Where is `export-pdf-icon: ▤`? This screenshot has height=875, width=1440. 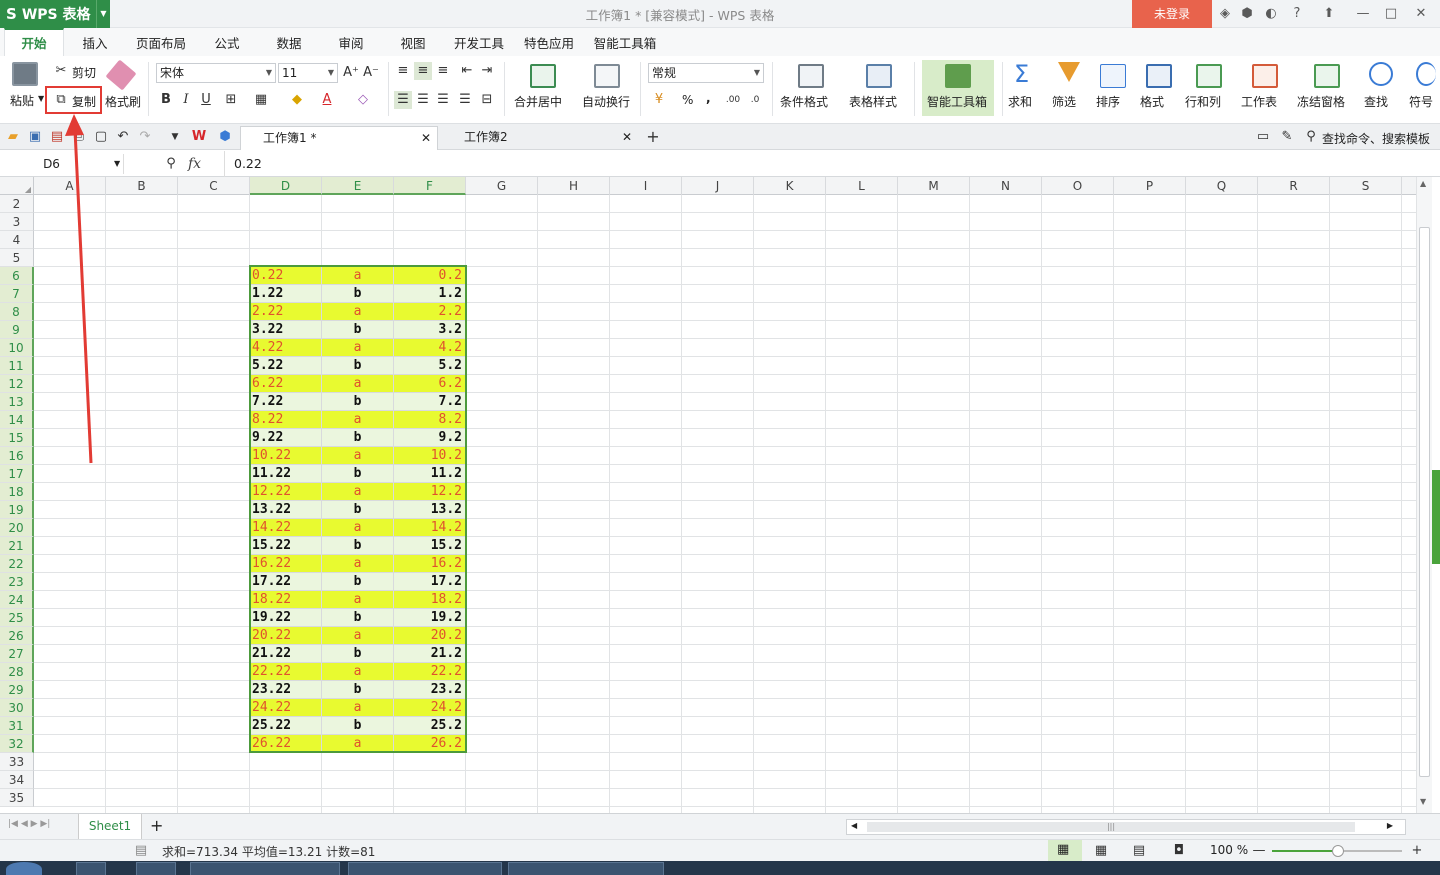
export-pdf-icon: ▤ is located at coordinates (57, 137).